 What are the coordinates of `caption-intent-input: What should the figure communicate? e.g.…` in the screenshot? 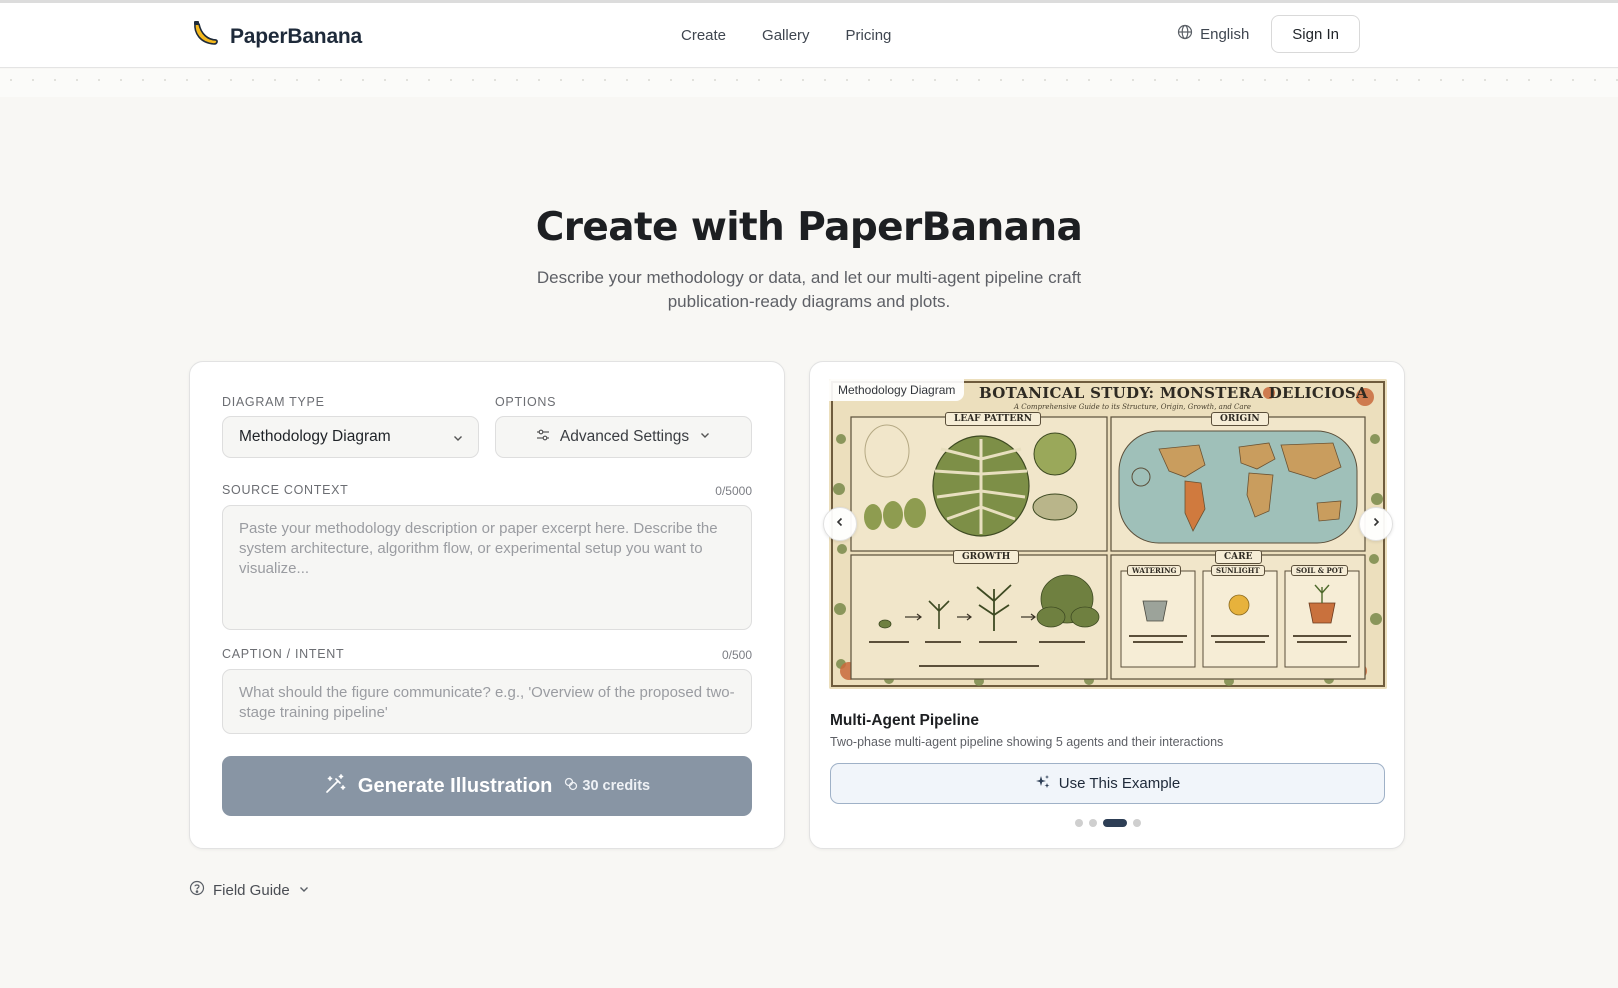 It's located at (487, 701).